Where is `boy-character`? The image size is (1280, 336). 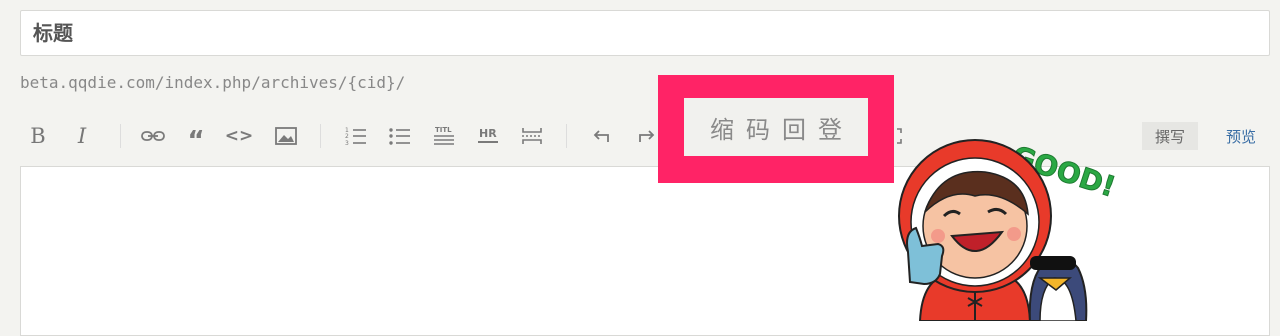 boy-character is located at coordinates (975, 230).